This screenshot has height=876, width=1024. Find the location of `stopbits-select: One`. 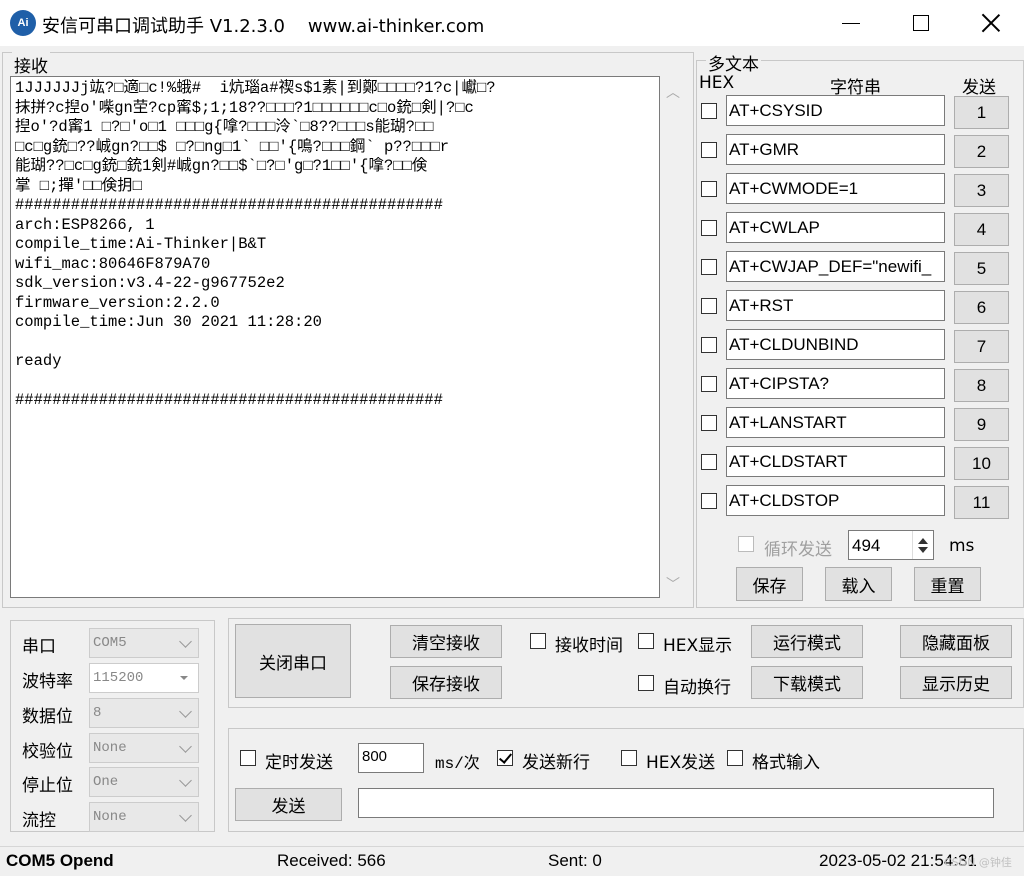

stopbits-select: One is located at coordinates (144, 782).